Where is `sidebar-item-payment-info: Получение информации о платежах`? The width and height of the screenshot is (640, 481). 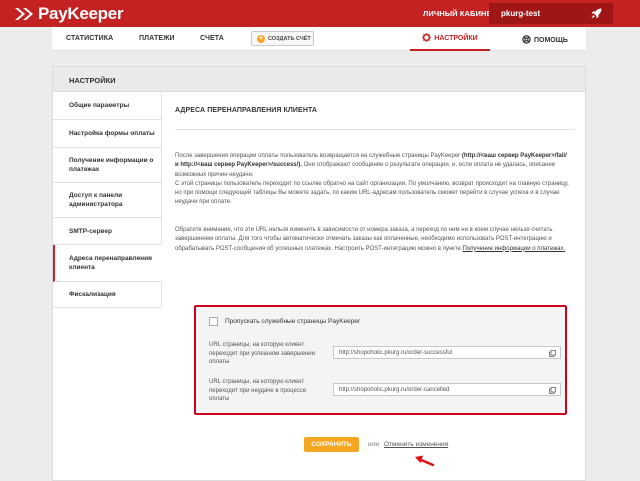
sidebar-item-payment-info: Получение информации о платежах is located at coordinates (107, 165).